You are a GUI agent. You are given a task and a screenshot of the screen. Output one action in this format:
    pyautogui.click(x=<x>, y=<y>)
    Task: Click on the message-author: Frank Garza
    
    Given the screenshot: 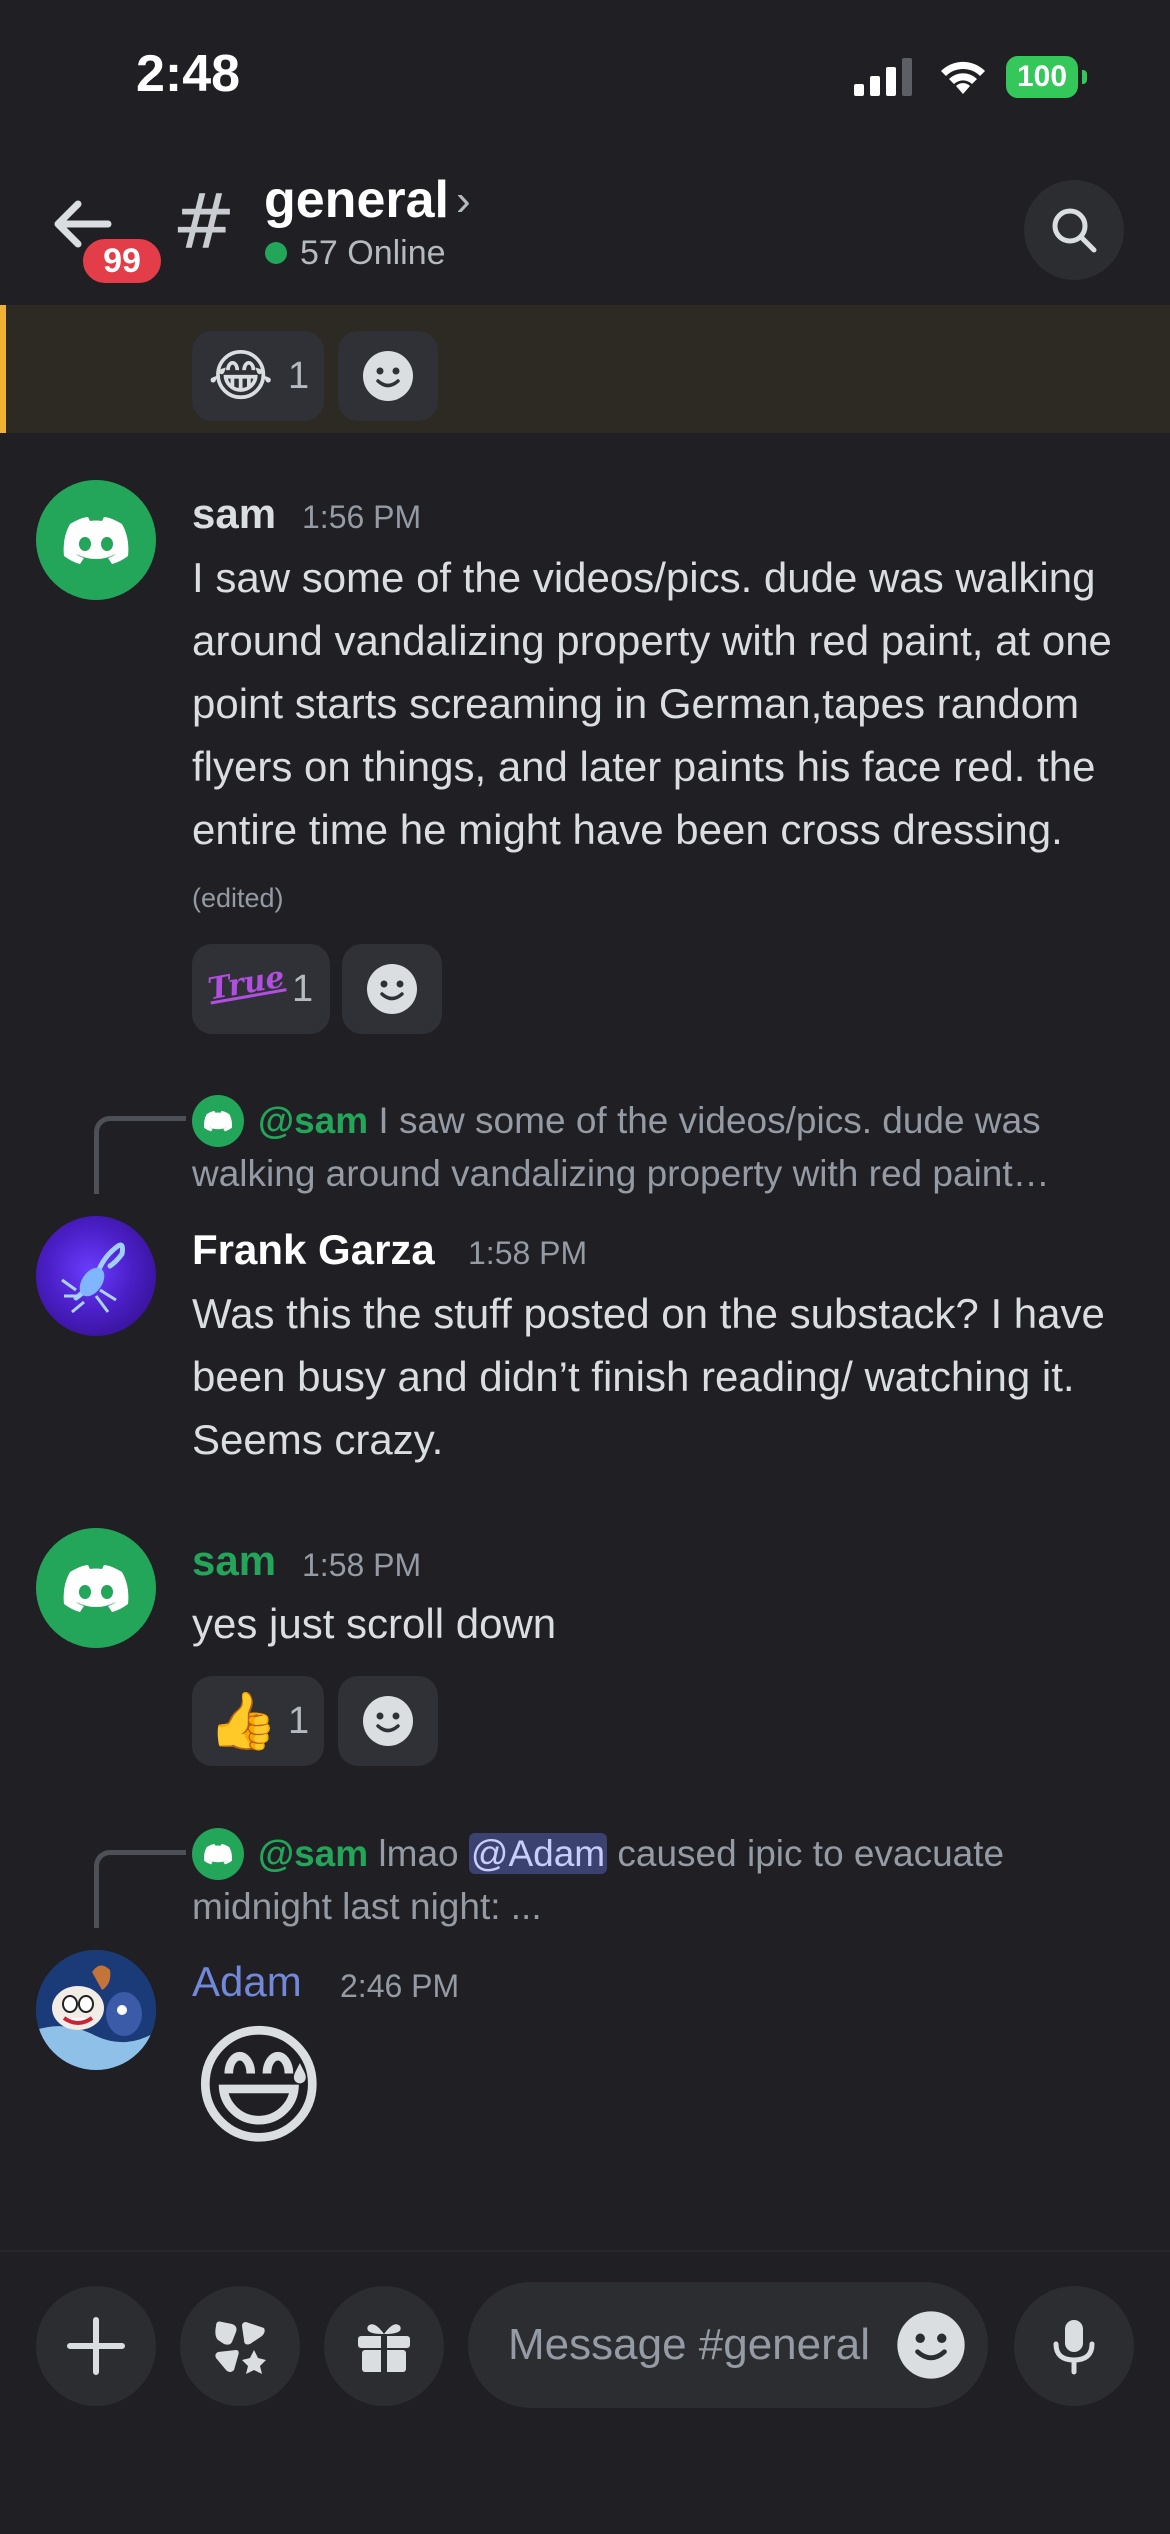 What is the action you would take?
    pyautogui.click(x=313, y=1250)
    